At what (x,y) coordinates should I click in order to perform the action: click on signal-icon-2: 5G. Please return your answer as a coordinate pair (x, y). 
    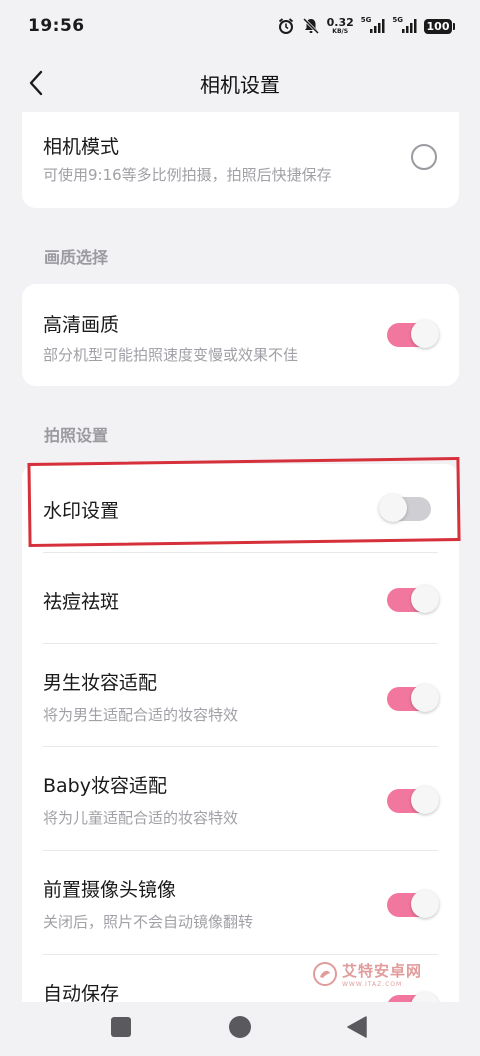
    Looking at the image, I should click on (404, 25).